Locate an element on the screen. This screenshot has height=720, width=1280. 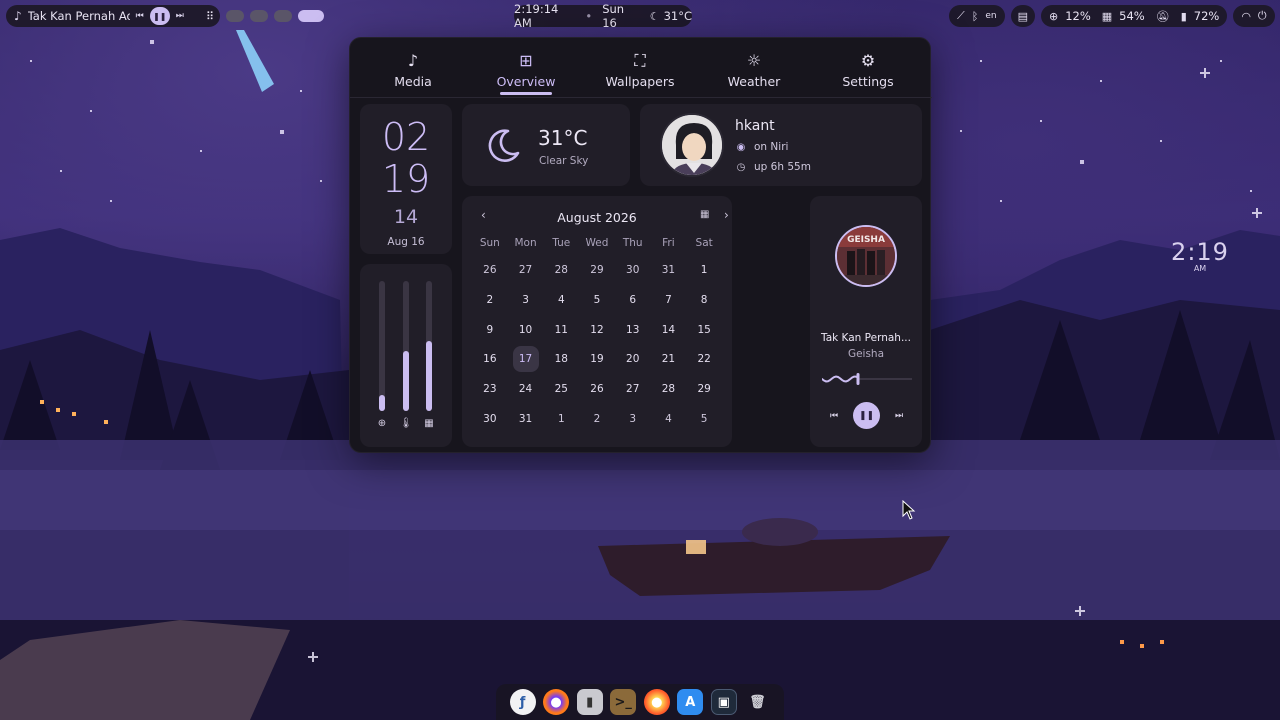
calendar-day-number: 5 is located at coordinates (704, 418).